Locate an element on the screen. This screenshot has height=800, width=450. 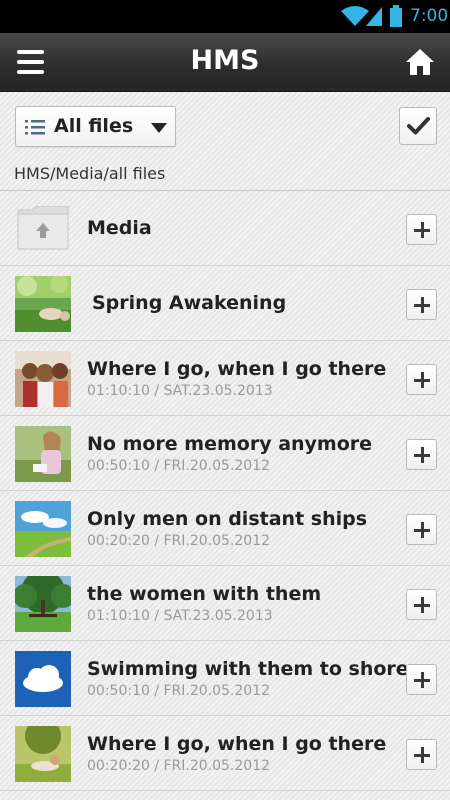
folder-up-icon is located at coordinates (43, 228).